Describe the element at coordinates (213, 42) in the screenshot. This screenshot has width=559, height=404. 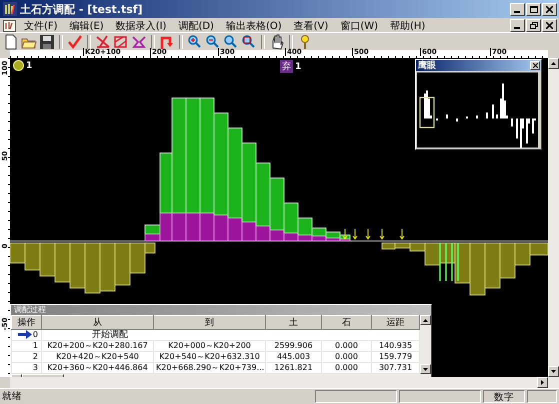
I see `zoom-out-icon` at that location.